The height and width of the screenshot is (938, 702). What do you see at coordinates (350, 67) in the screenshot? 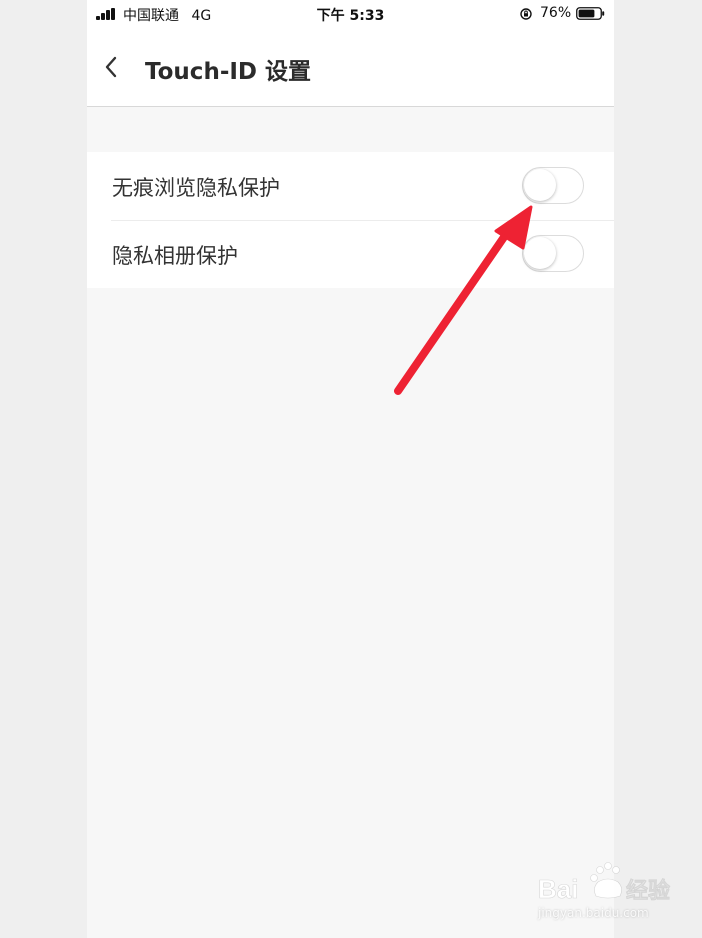
I see `navigation-bar: Touch-ID 设置` at bounding box center [350, 67].